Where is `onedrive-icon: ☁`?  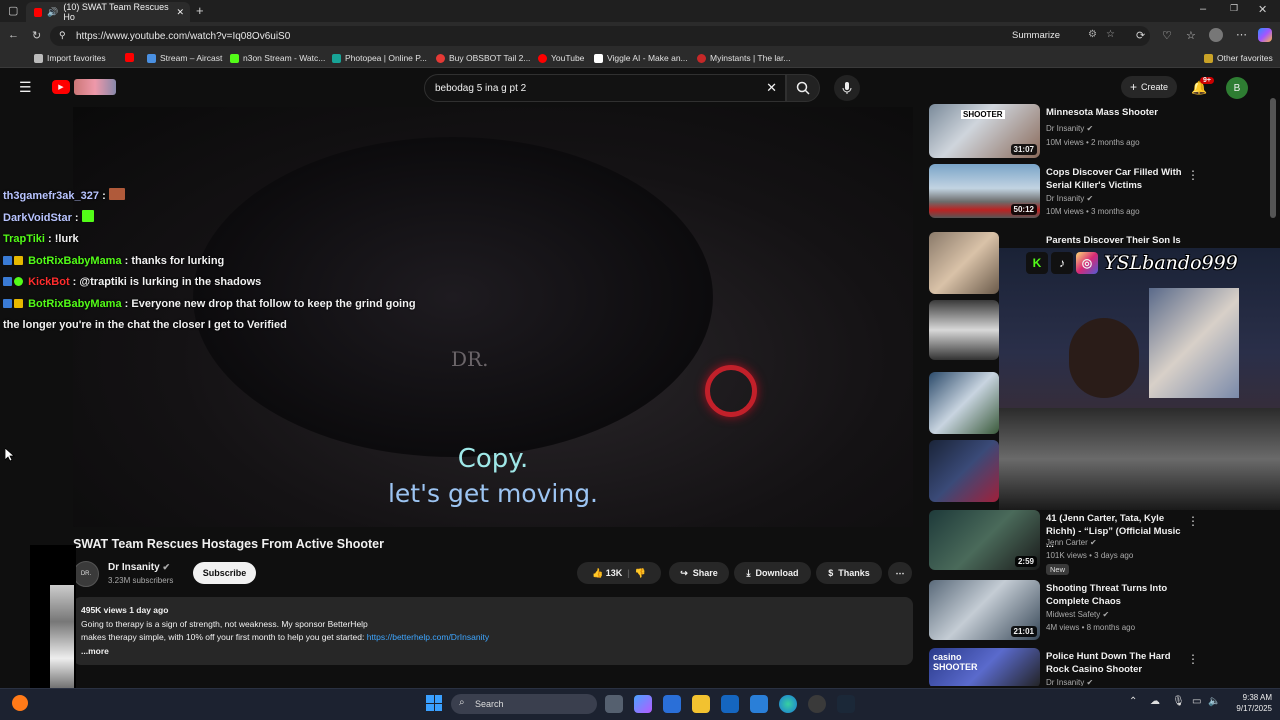
onedrive-icon: ☁ is located at coordinates (1155, 701).